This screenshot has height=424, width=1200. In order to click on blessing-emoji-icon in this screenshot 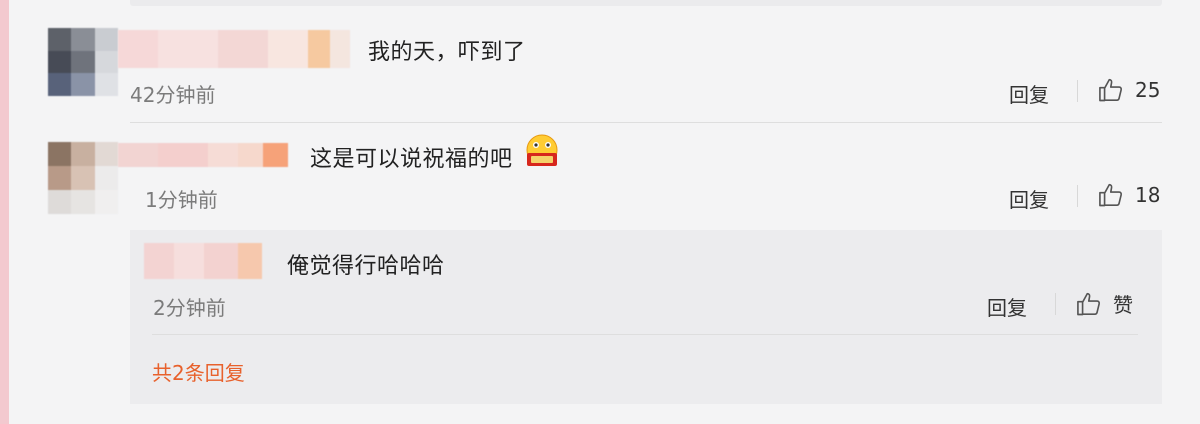, I will do `click(542, 150)`.